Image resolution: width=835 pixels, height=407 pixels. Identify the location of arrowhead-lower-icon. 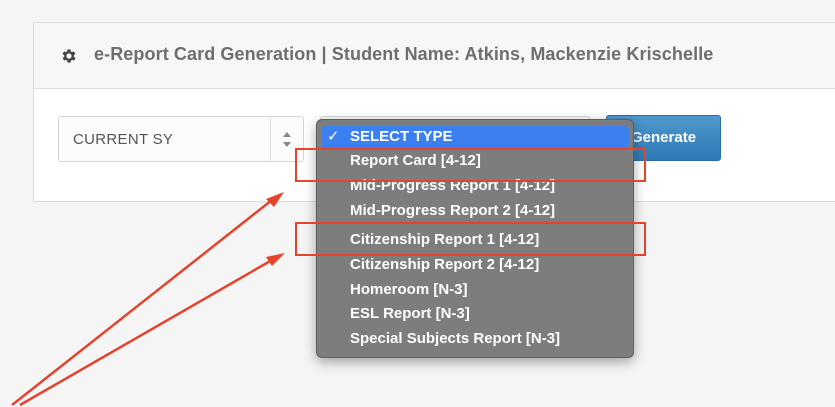
(275, 259).